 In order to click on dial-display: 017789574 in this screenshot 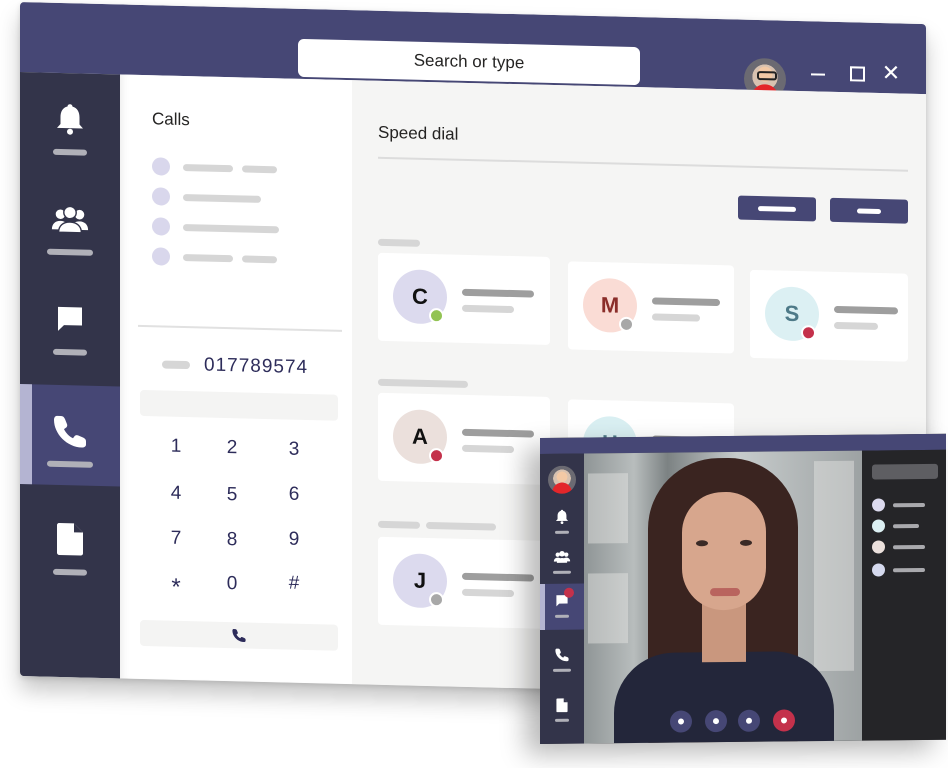, I will do `click(235, 366)`.